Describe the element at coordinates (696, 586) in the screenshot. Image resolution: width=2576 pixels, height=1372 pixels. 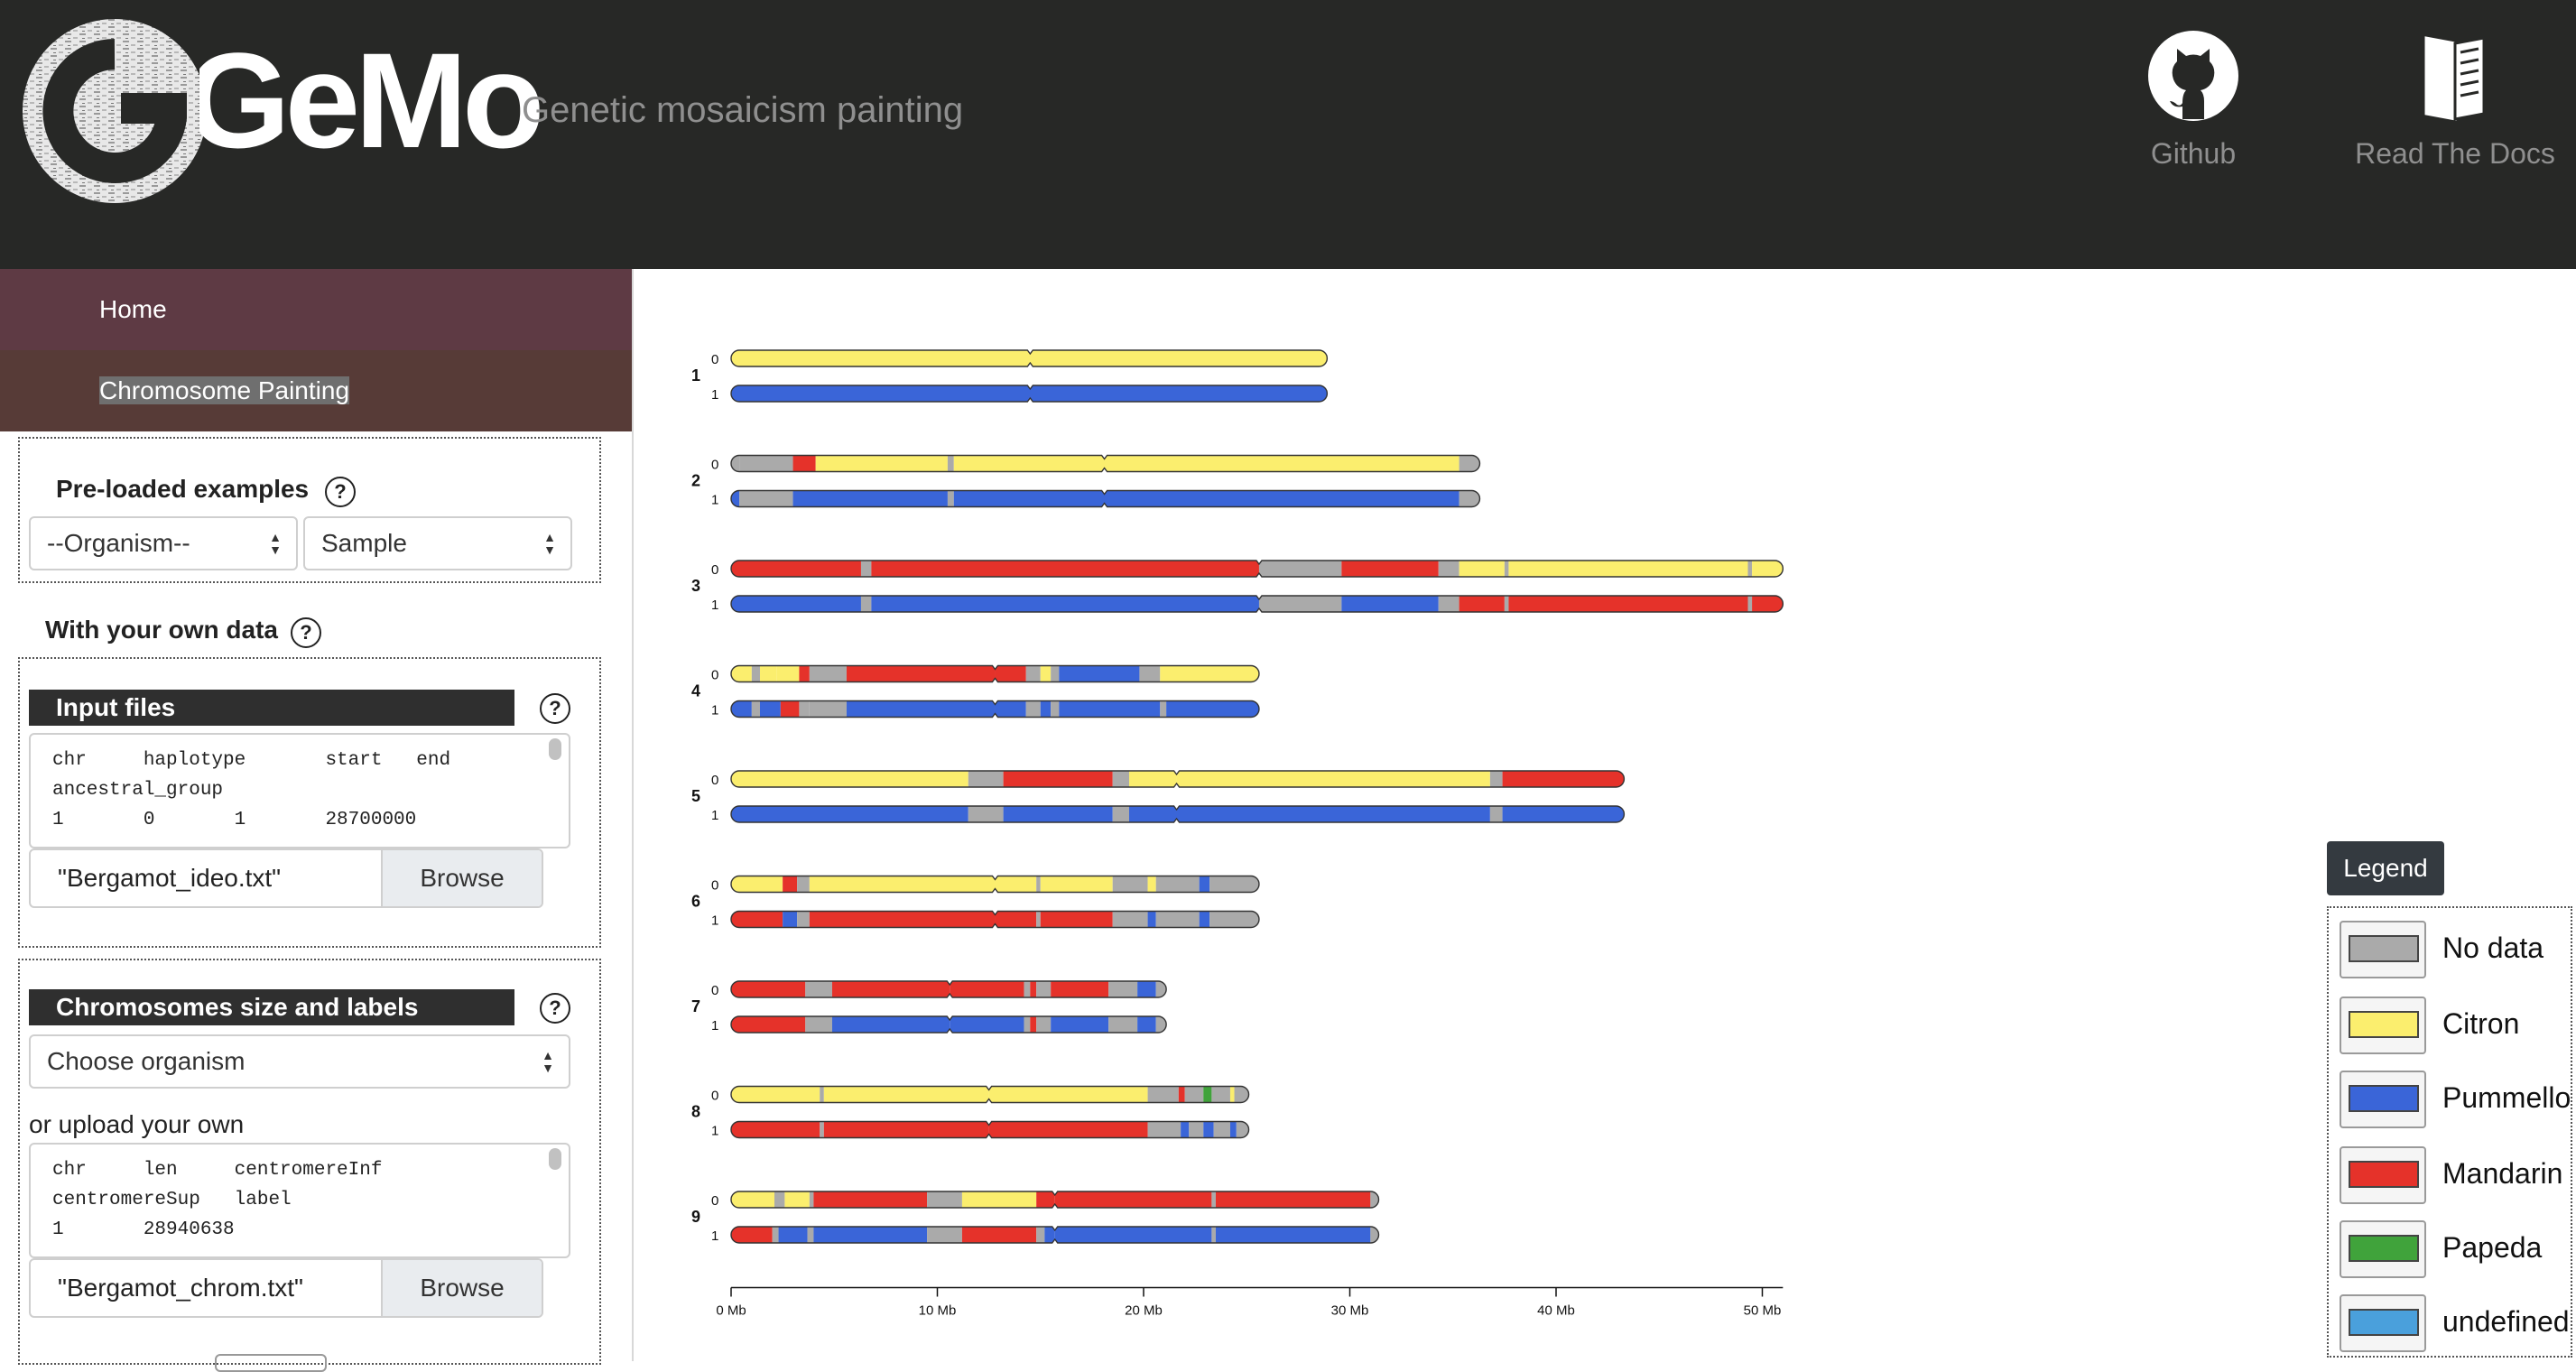
I see `chromosome-label: 3` at that location.